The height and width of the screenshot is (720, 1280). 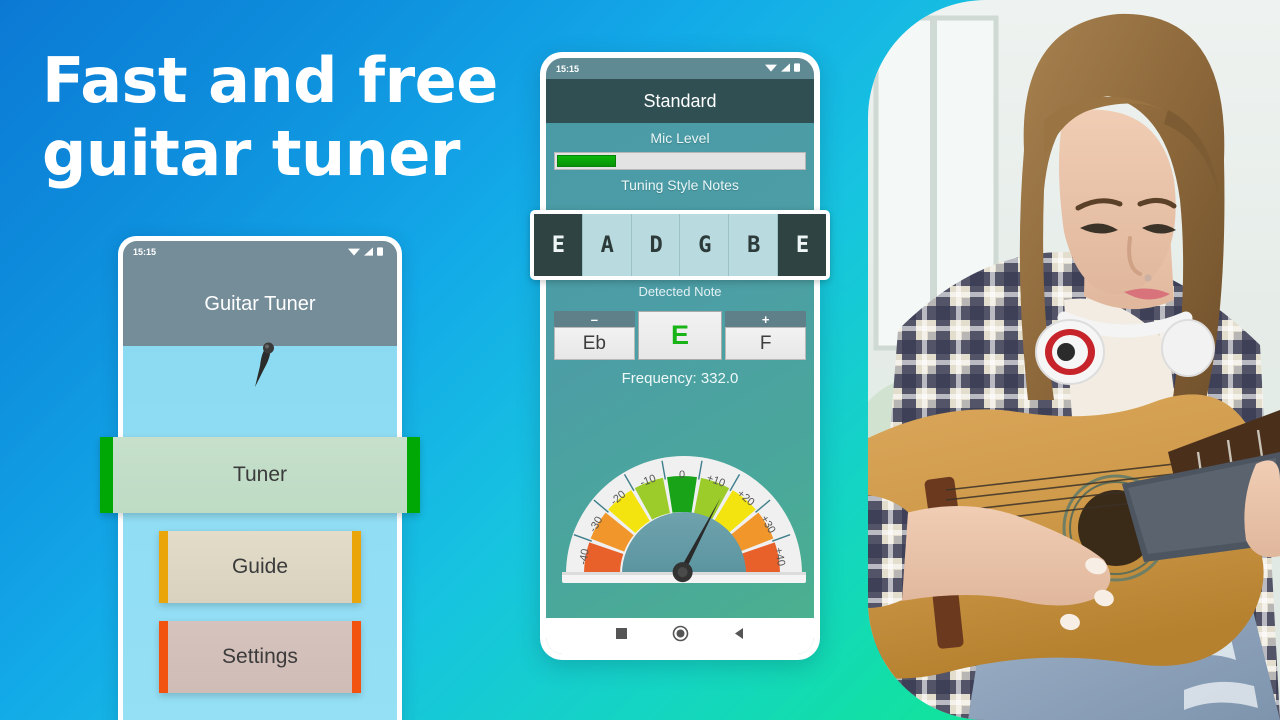 I want to click on gauge-tick-4: 0, so click(x=682, y=475).